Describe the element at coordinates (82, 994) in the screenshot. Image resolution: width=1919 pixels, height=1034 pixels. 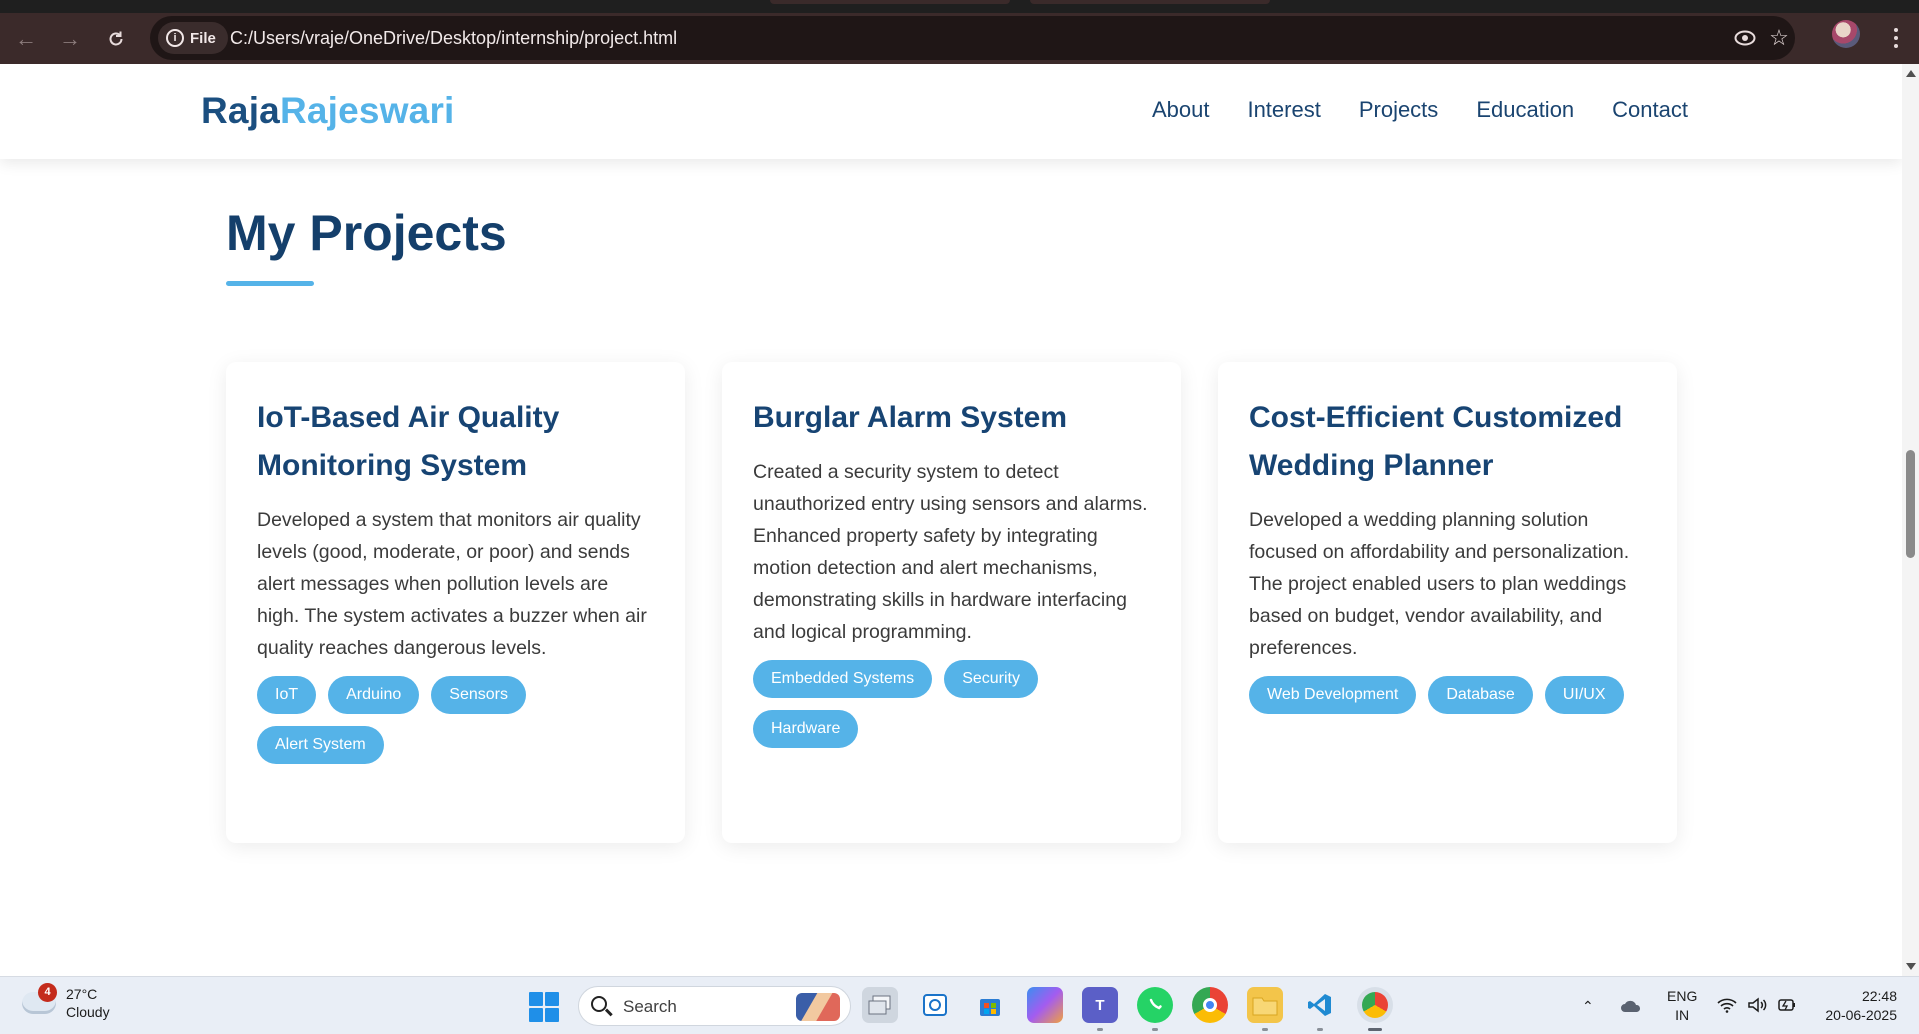
I see `temperature: 27°C` at that location.